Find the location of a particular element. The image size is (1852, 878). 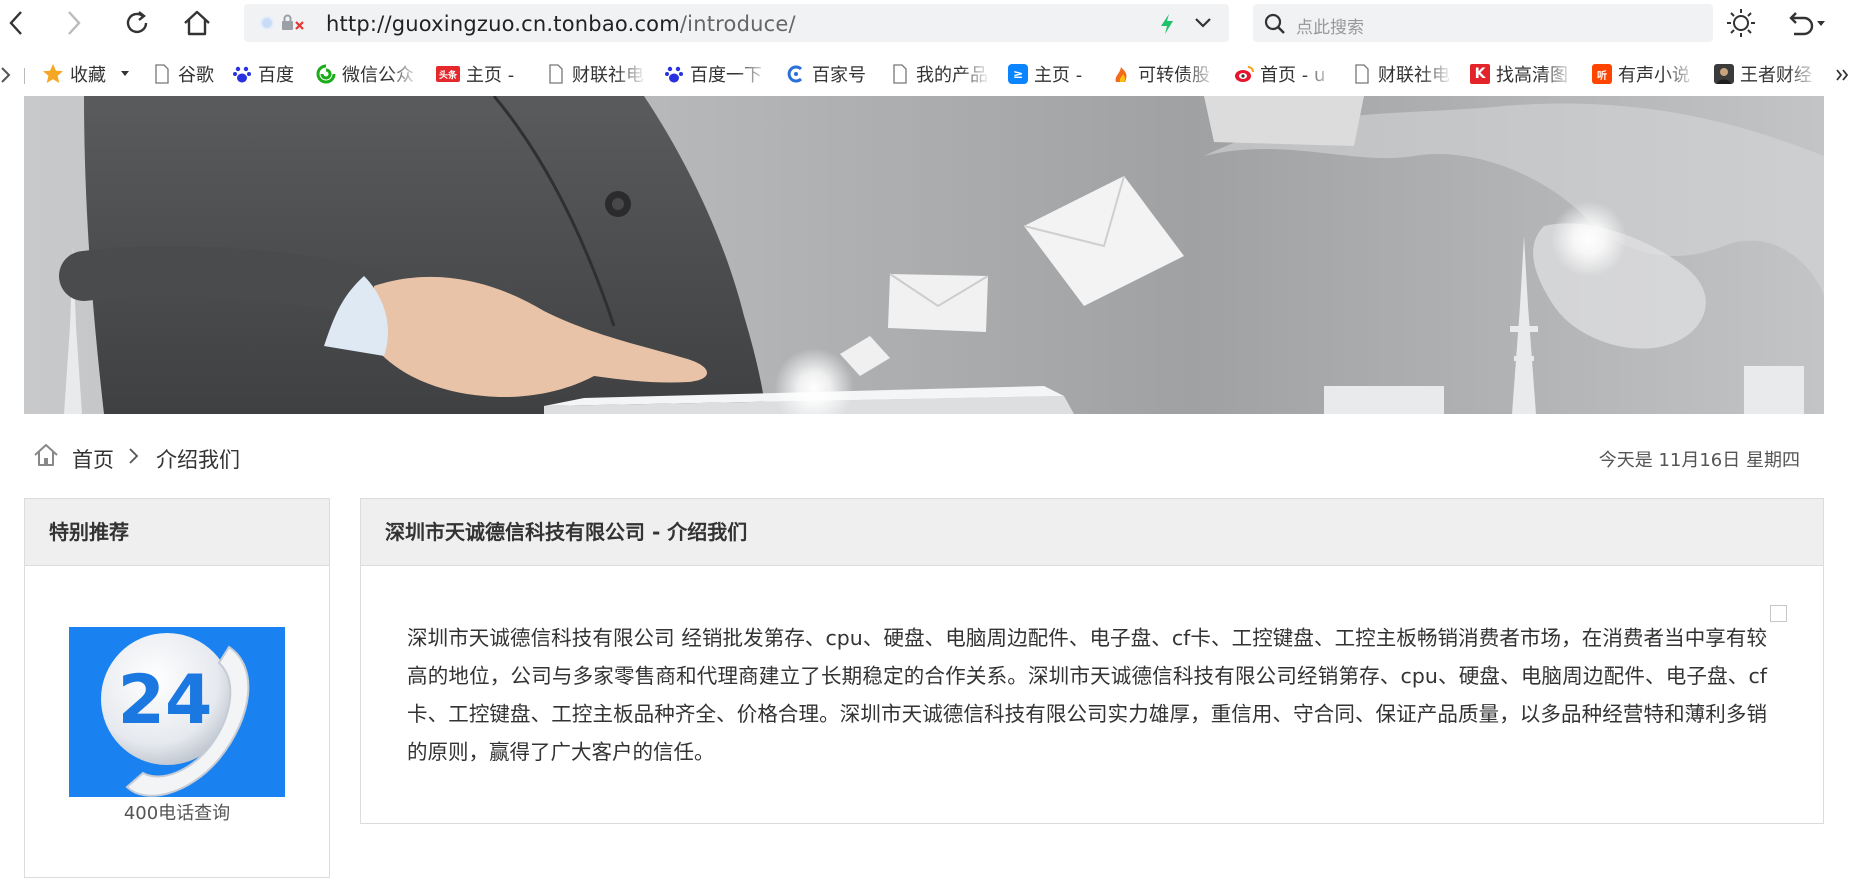

phone-24-icon: 24 is located at coordinates (177, 712).